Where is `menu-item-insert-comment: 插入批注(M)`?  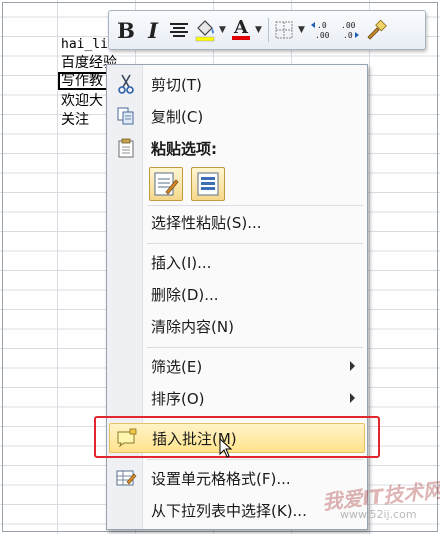
menu-item-insert-comment: 插入批注(M) is located at coordinates (237, 438).